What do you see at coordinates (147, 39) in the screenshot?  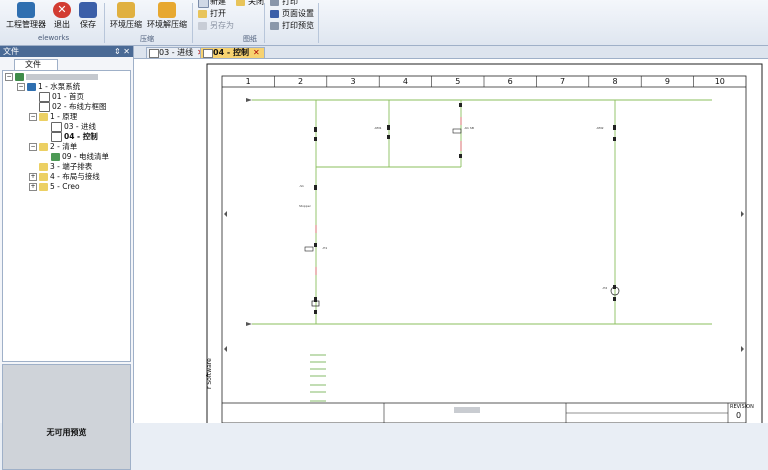 I see `group-label-compress: 压缩` at bounding box center [147, 39].